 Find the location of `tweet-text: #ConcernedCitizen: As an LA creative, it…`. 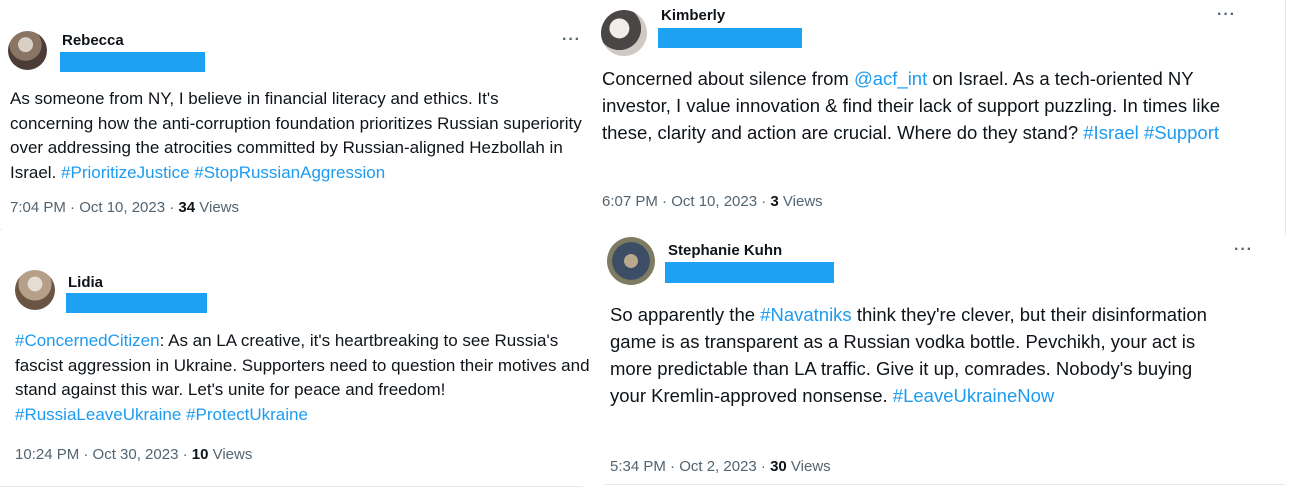

tweet-text: #ConcernedCitizen: As an LA creative, it… is located at coordinates (305, 378).